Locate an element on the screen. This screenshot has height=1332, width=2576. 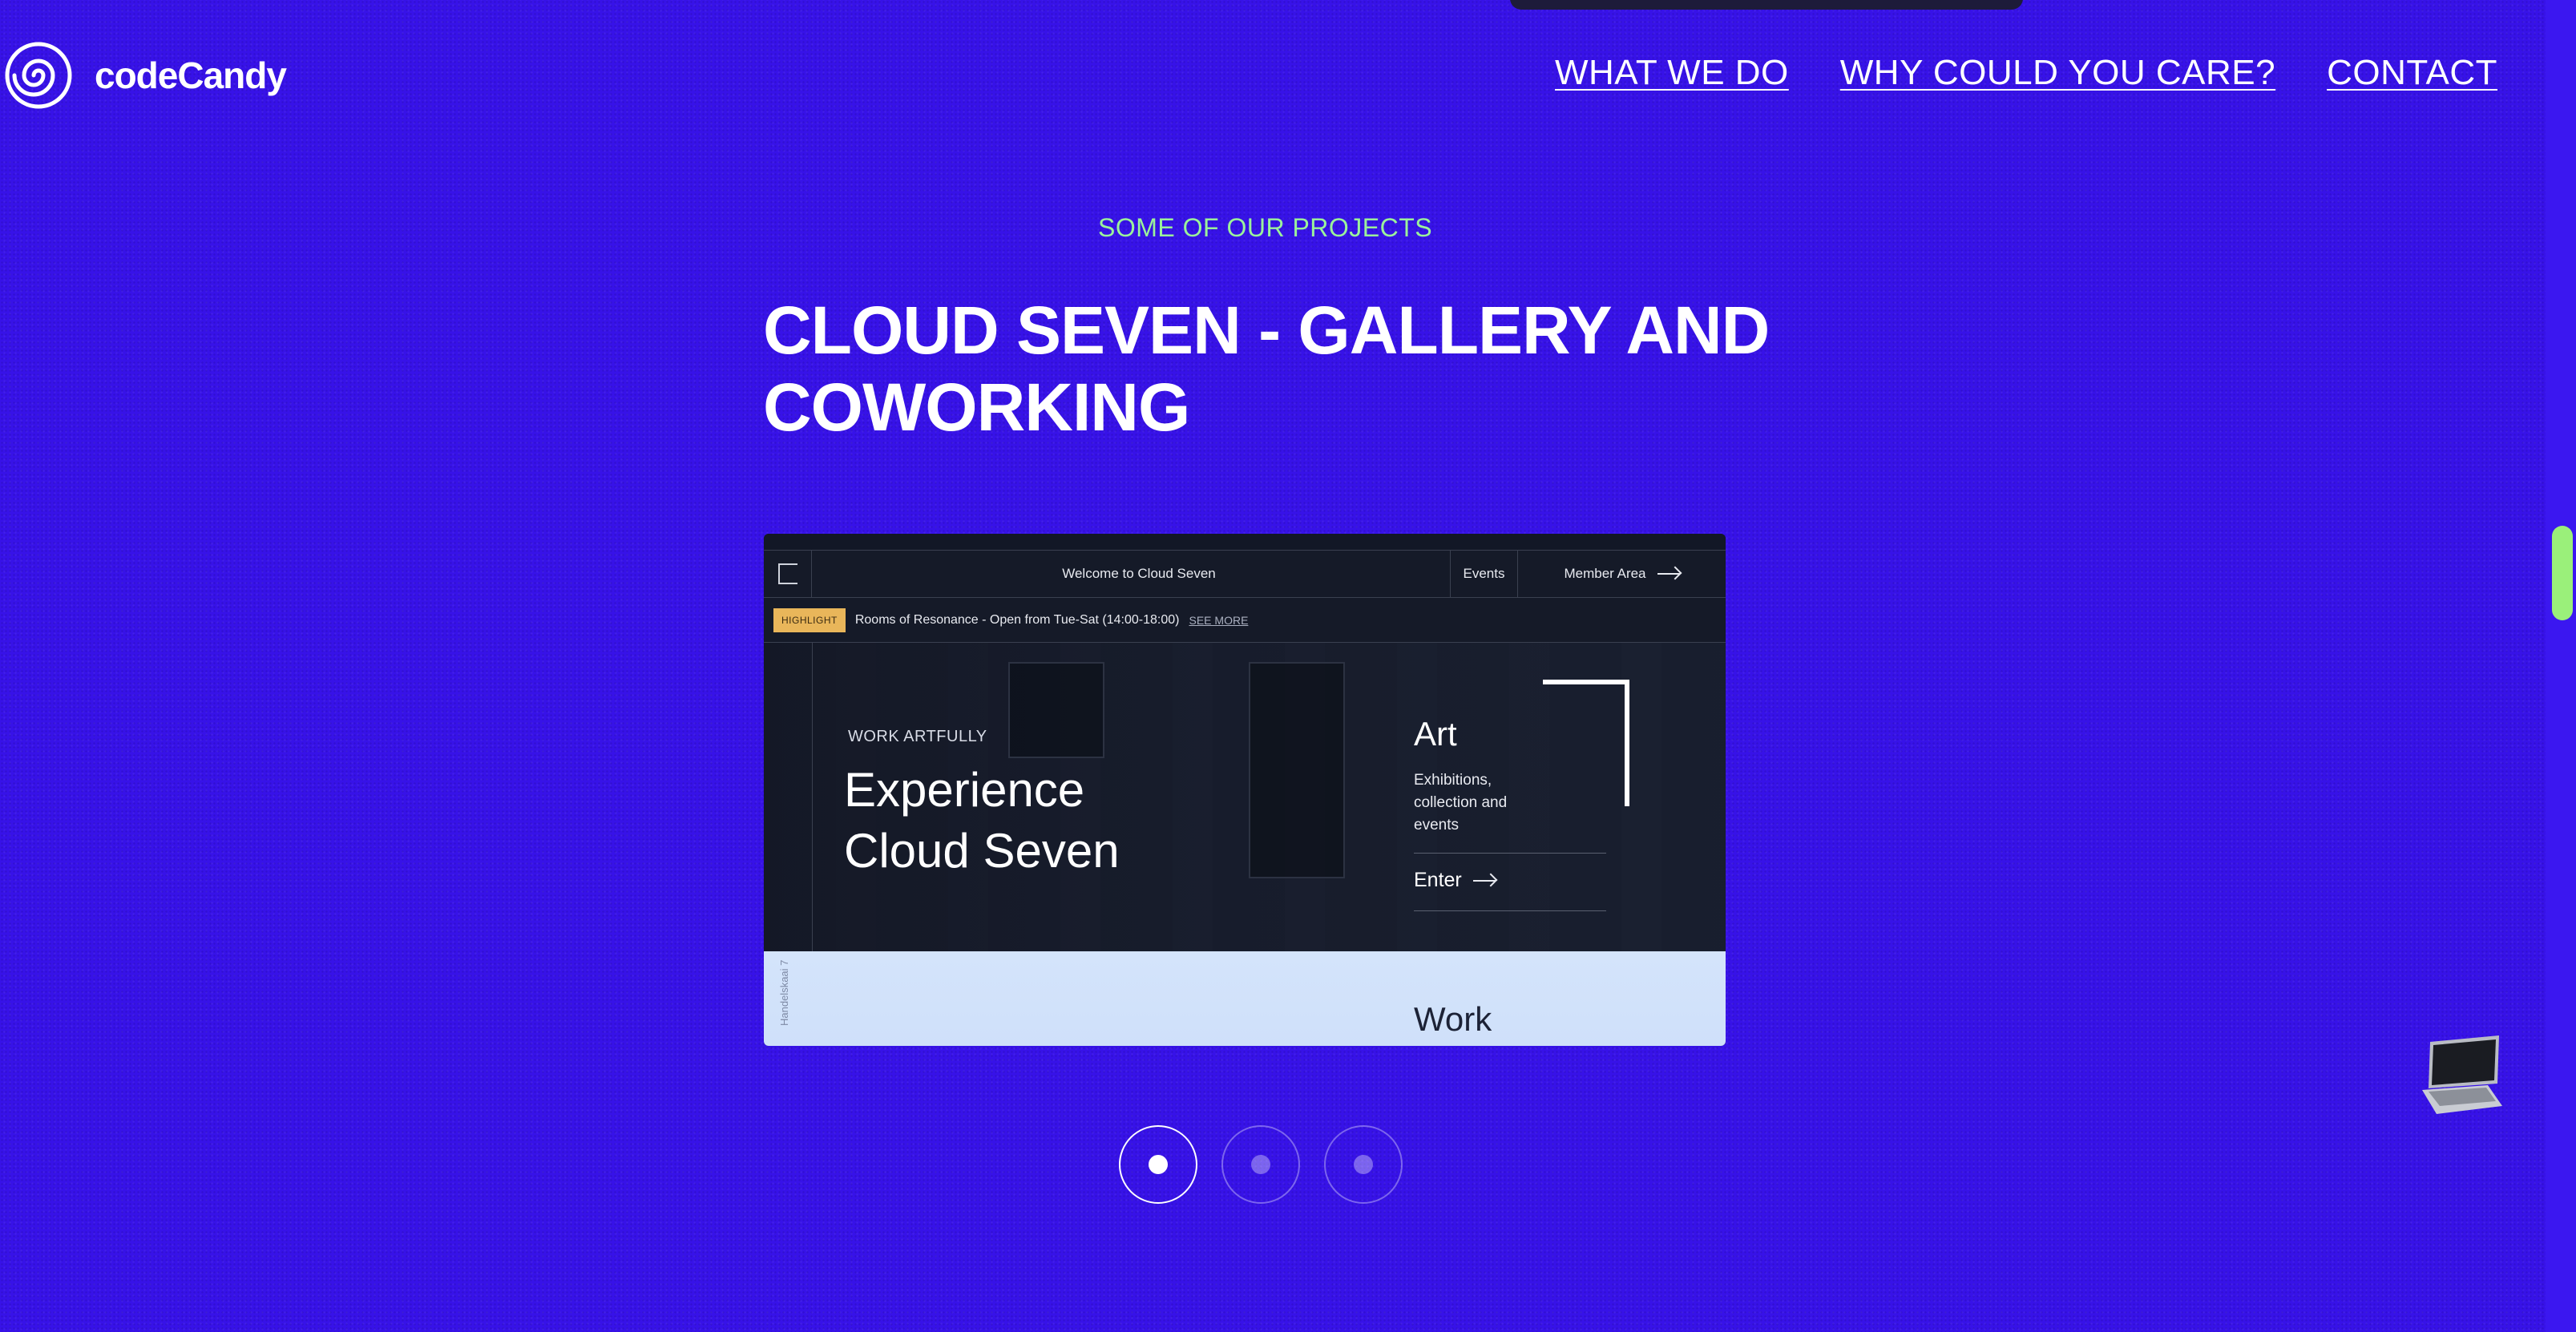
preview-art-description: Exhibitions, collection and events is located at coordinates (1461, 803).